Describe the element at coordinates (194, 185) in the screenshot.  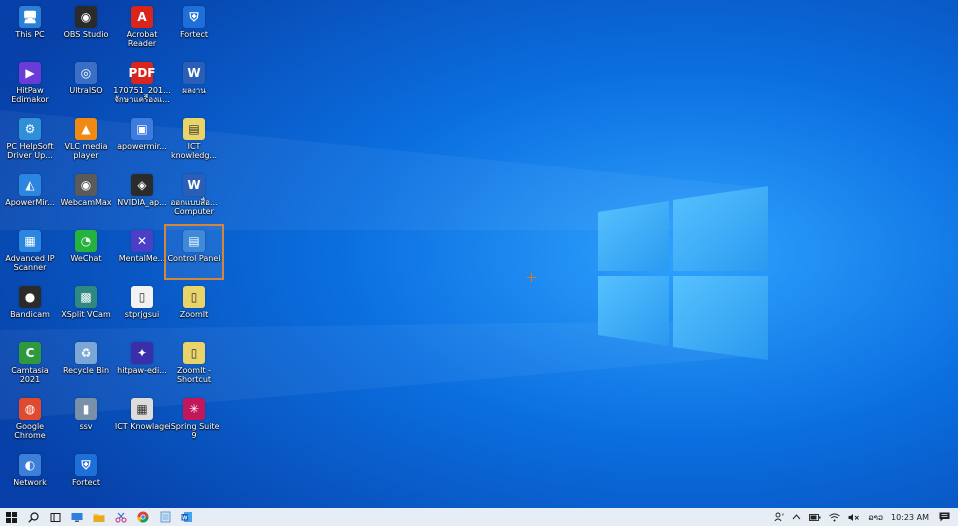
I see `desktop-icon-glyph: W` at that location.